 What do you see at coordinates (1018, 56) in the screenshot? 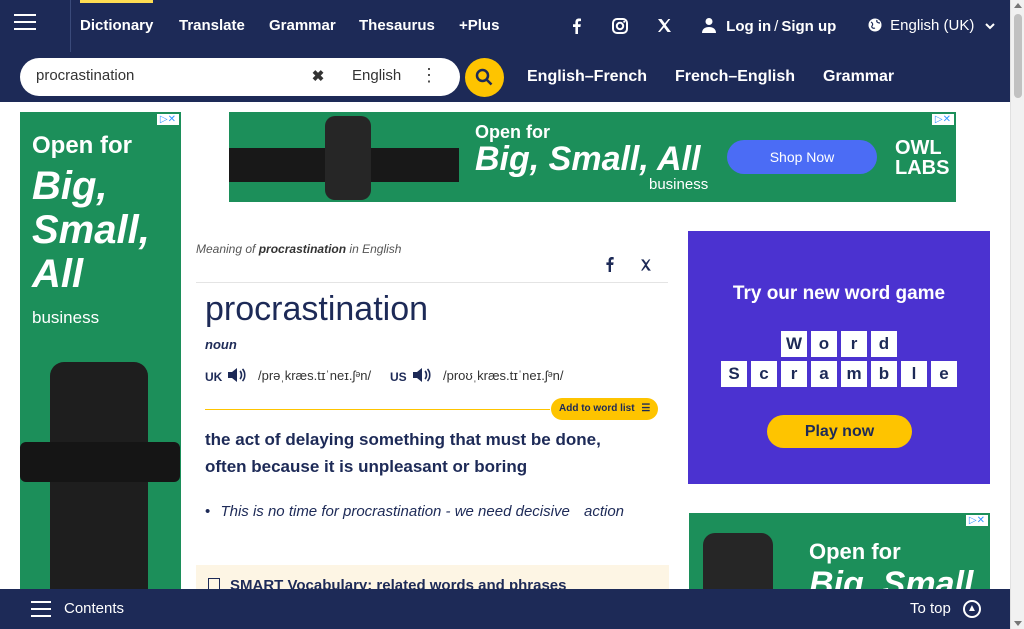
I see `scrollbar-thumb` at bounding box center [1018, 56].